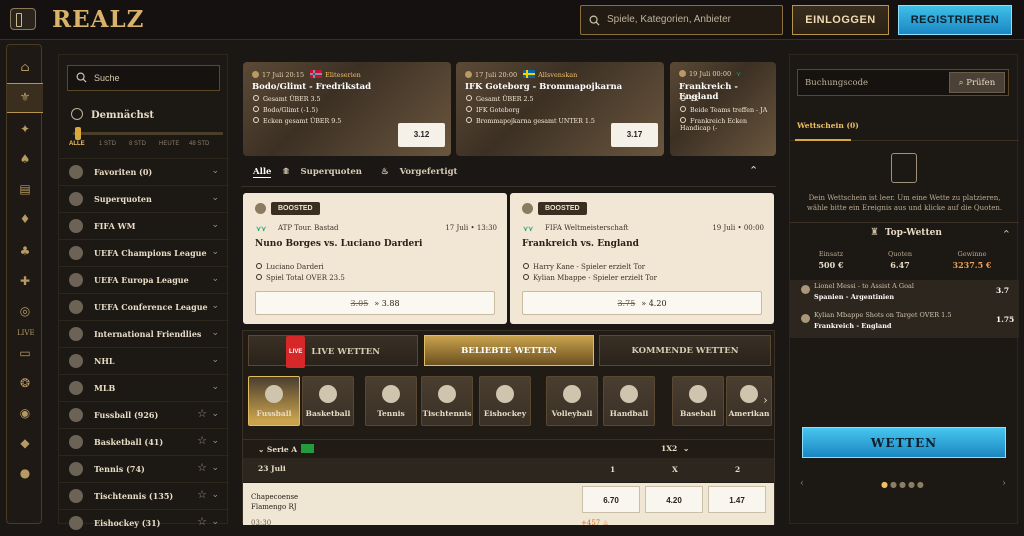 The image size is (1024, 536). Describe the element at coordinates (148, 133) in the screenshot. I see `time-filter-slider` at that location.